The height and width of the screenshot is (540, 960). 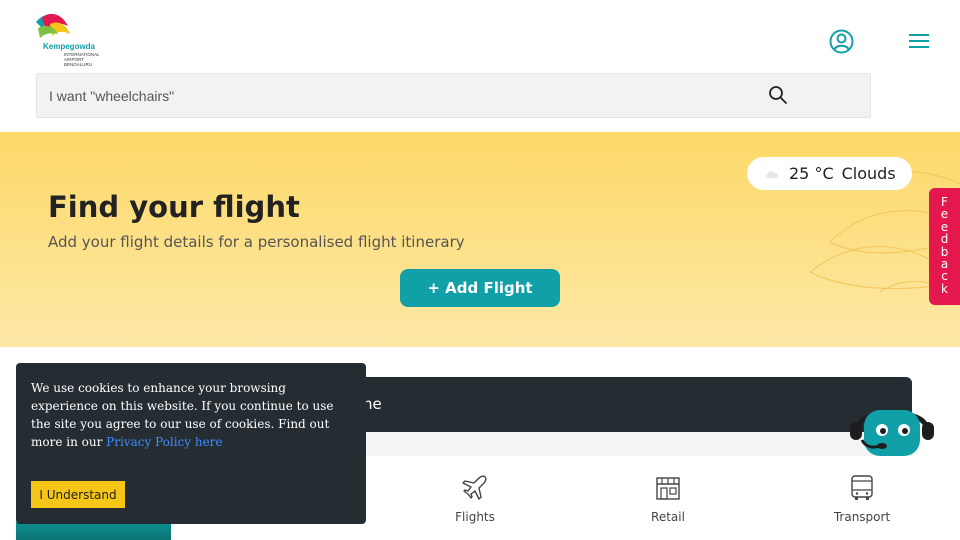 I want to click on nav-label-retail: Retail, so click(x=668, y=517).